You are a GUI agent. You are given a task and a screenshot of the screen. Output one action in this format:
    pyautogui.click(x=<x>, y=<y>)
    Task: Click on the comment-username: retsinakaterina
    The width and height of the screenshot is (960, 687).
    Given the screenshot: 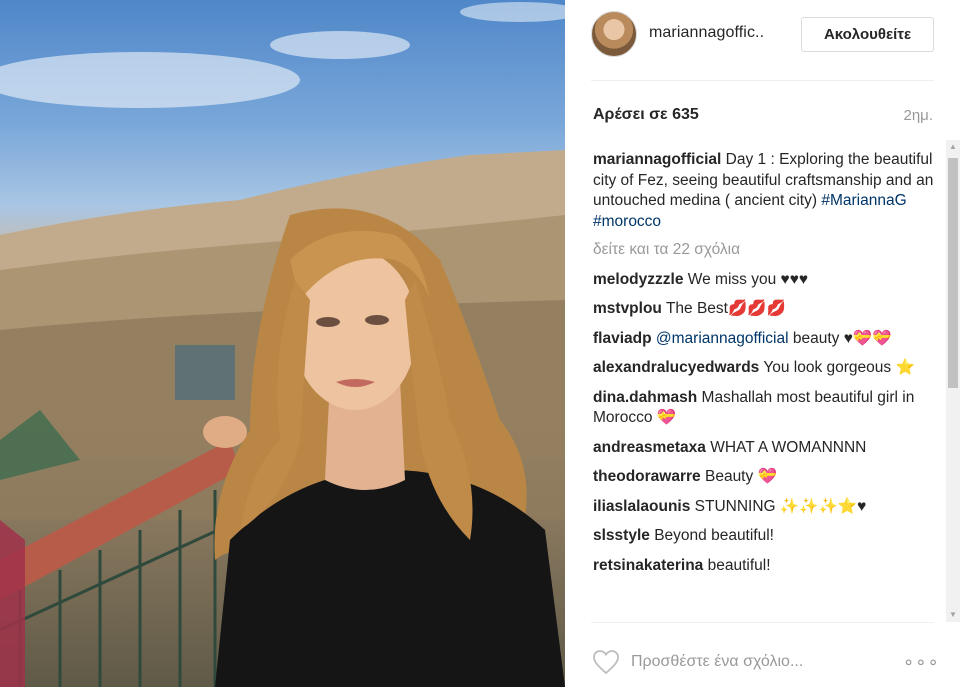 What is the action you would take?
    pyautogui.click(x=648, y=565)
    